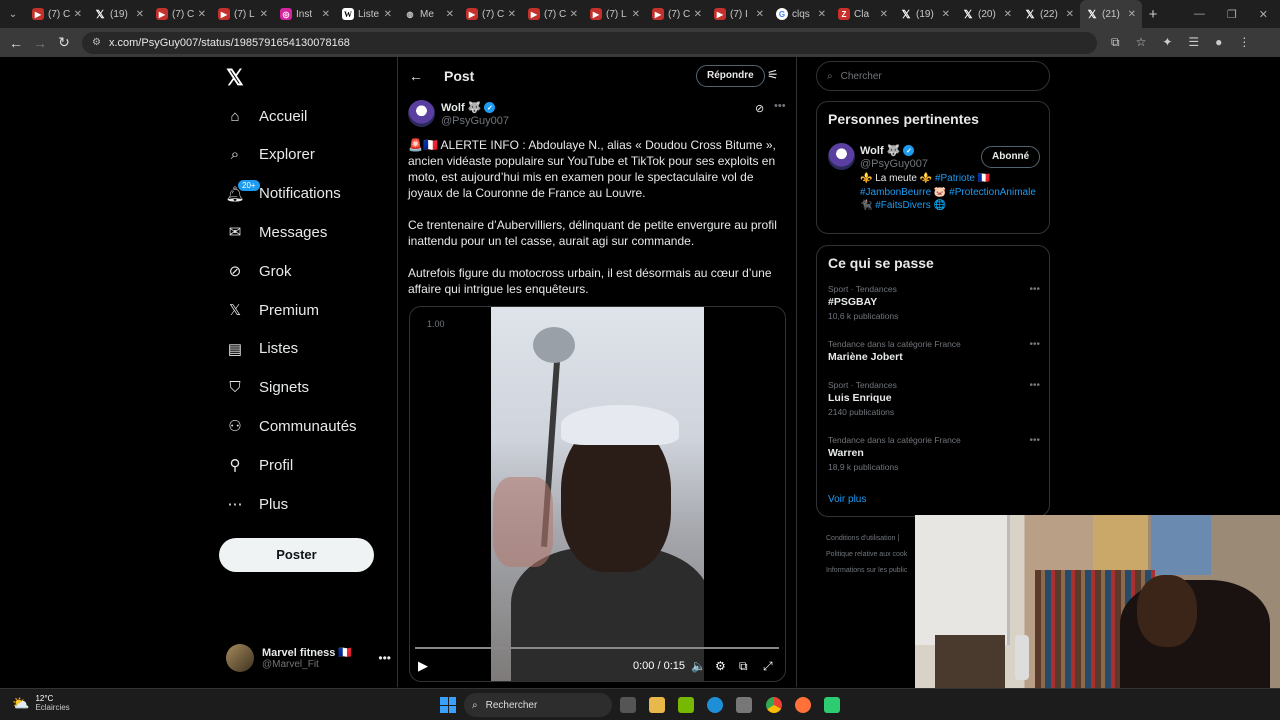  I want to click on nav-item-listes: ▤ Listes, so click(262, 349).